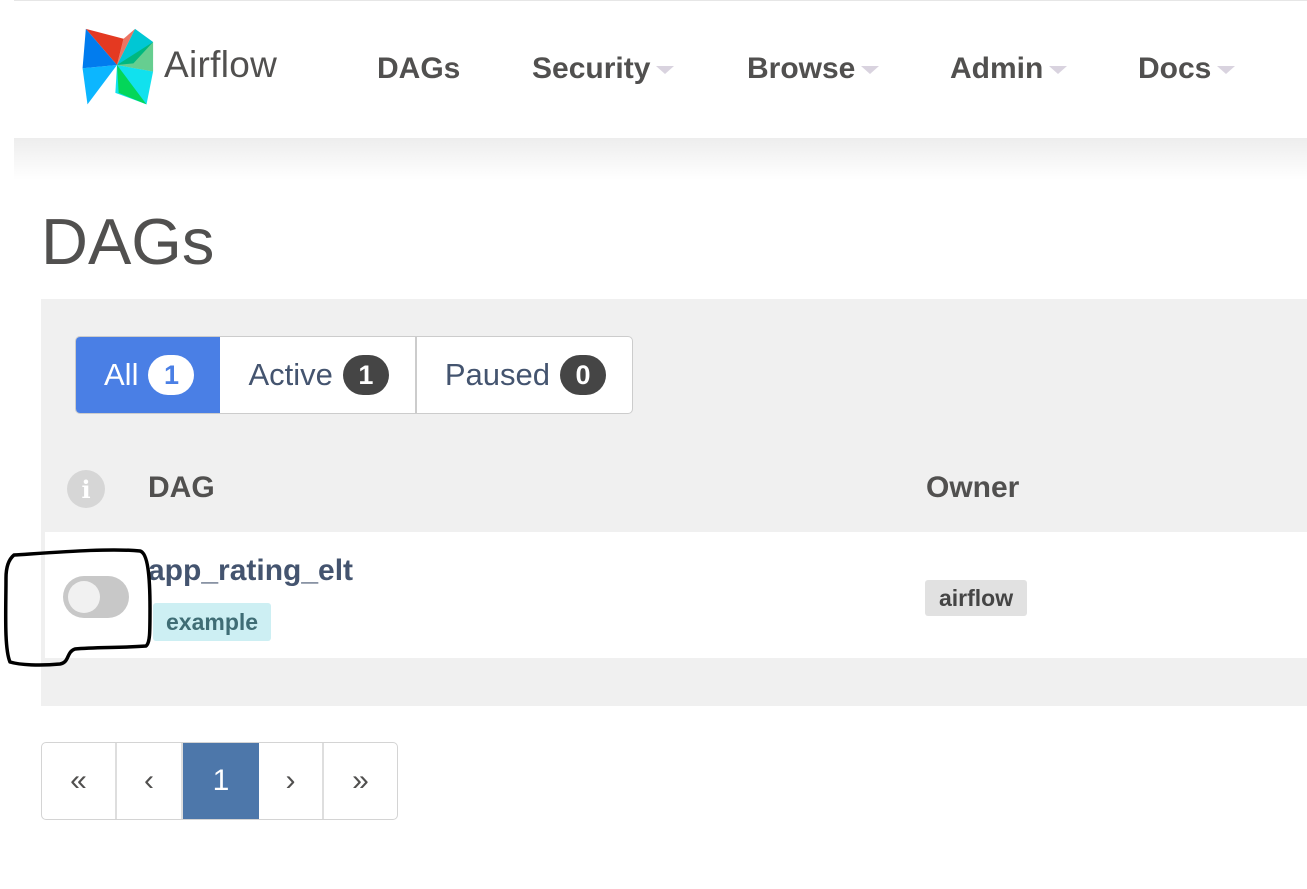  I want to click on nav-dags: DAGs, so click(418, 69).